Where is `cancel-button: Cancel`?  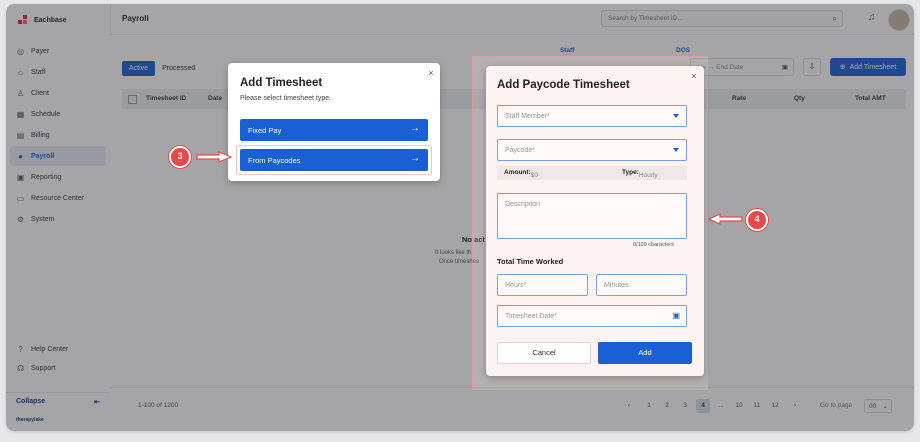 cancel-button: Cancel is located at coordinates (544, 353).